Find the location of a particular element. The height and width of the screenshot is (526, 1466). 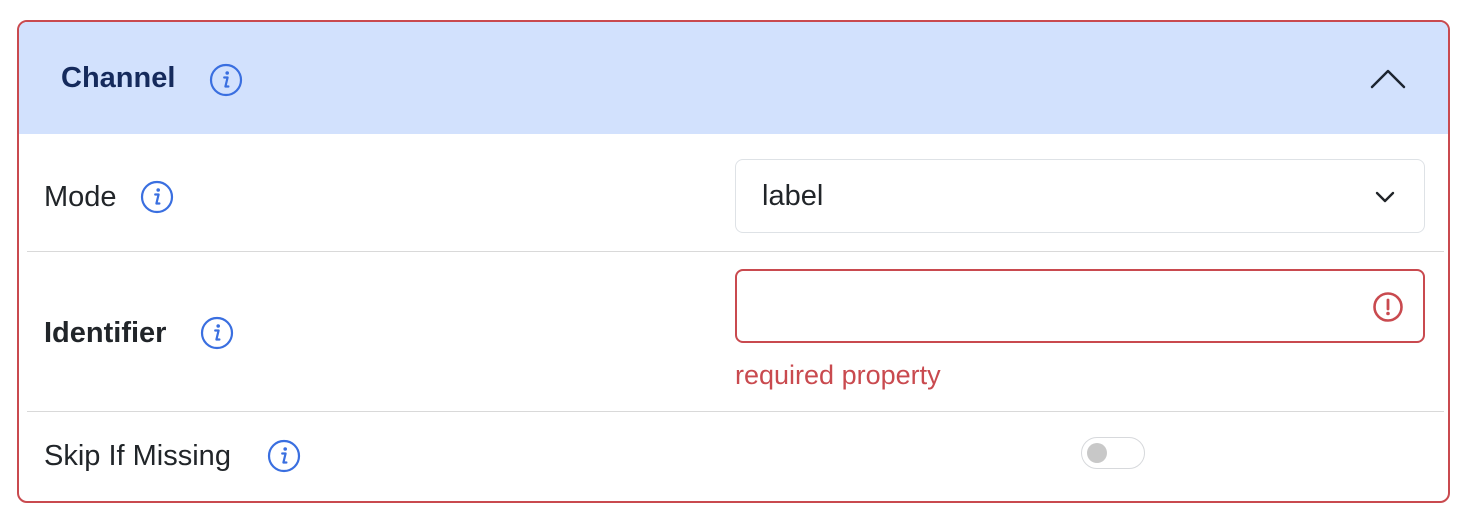

mode-label: Mode is located at coordinates (80, 197).